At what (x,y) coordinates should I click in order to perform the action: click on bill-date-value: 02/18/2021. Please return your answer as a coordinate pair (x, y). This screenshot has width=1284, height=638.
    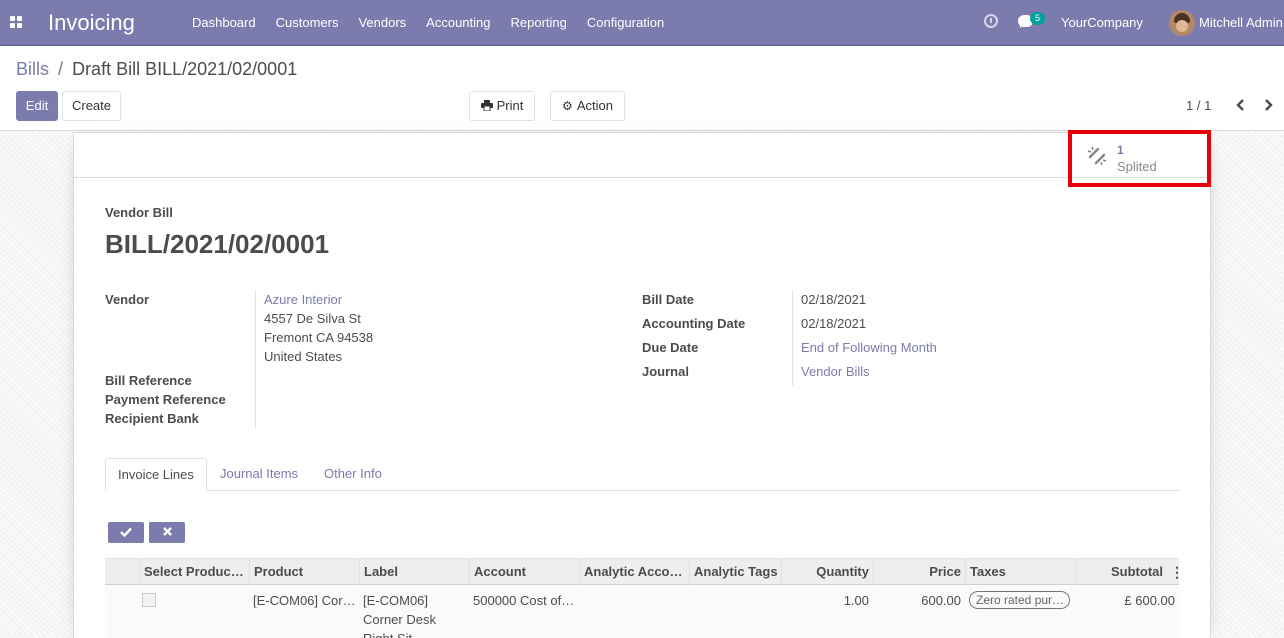
    Looking at the image, I should click on (834, 299).